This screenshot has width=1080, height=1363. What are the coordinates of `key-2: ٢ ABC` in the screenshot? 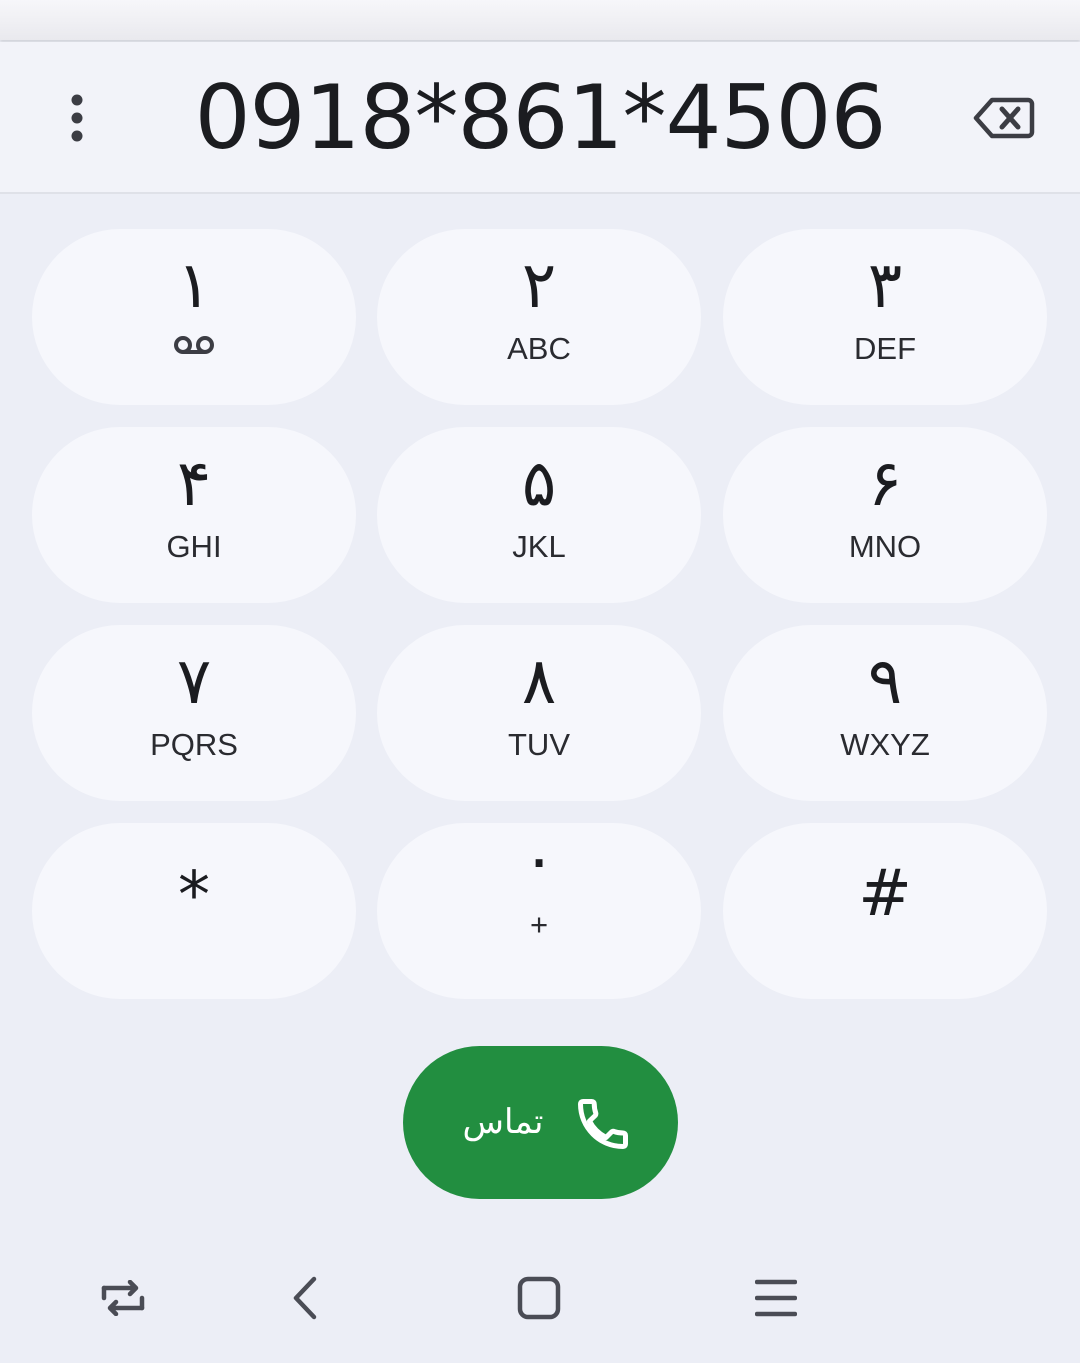 It's located at (539, 317).